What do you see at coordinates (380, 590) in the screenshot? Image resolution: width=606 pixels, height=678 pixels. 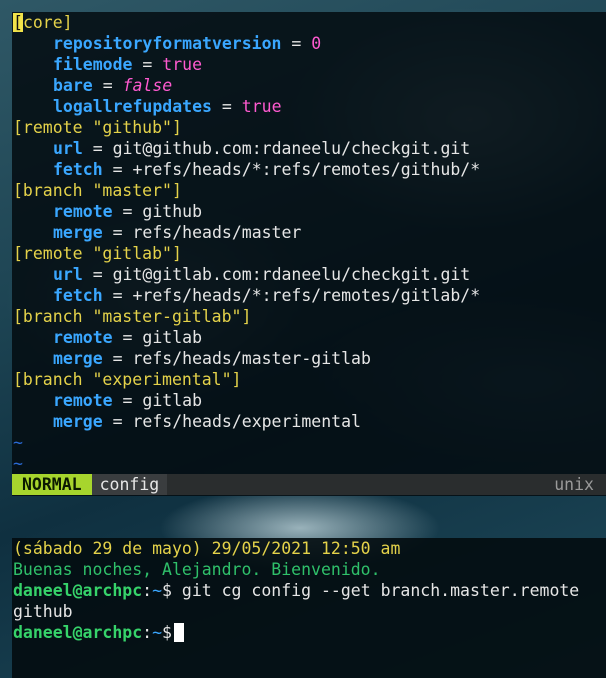 I see `command-text: git cg config --get branch.master.remote` at bounding box center [380, 590].